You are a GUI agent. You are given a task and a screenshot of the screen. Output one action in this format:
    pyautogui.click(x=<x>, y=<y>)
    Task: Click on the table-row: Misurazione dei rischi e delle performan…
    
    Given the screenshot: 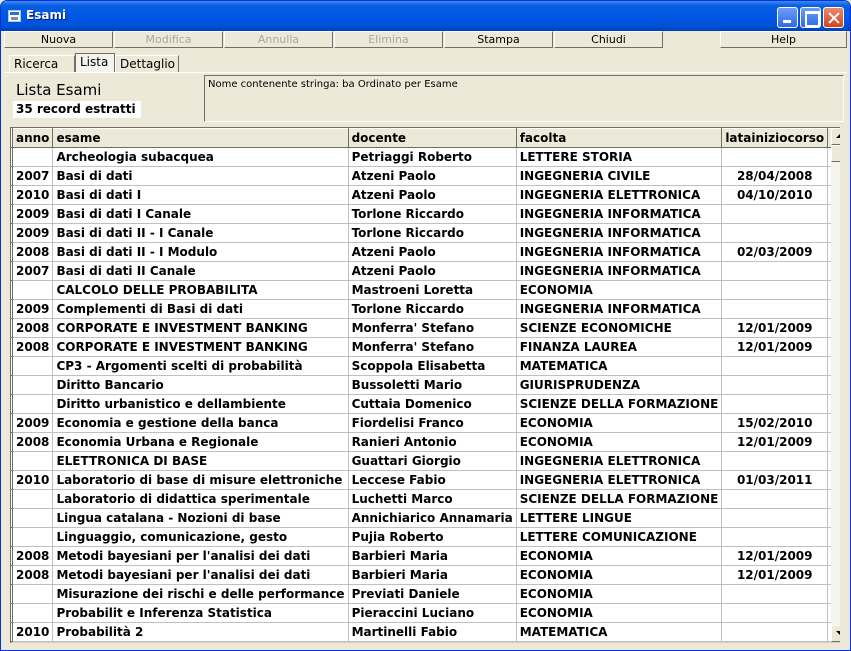 What is the action you would take?
    pyautogui.click(x=425, y=594)
    